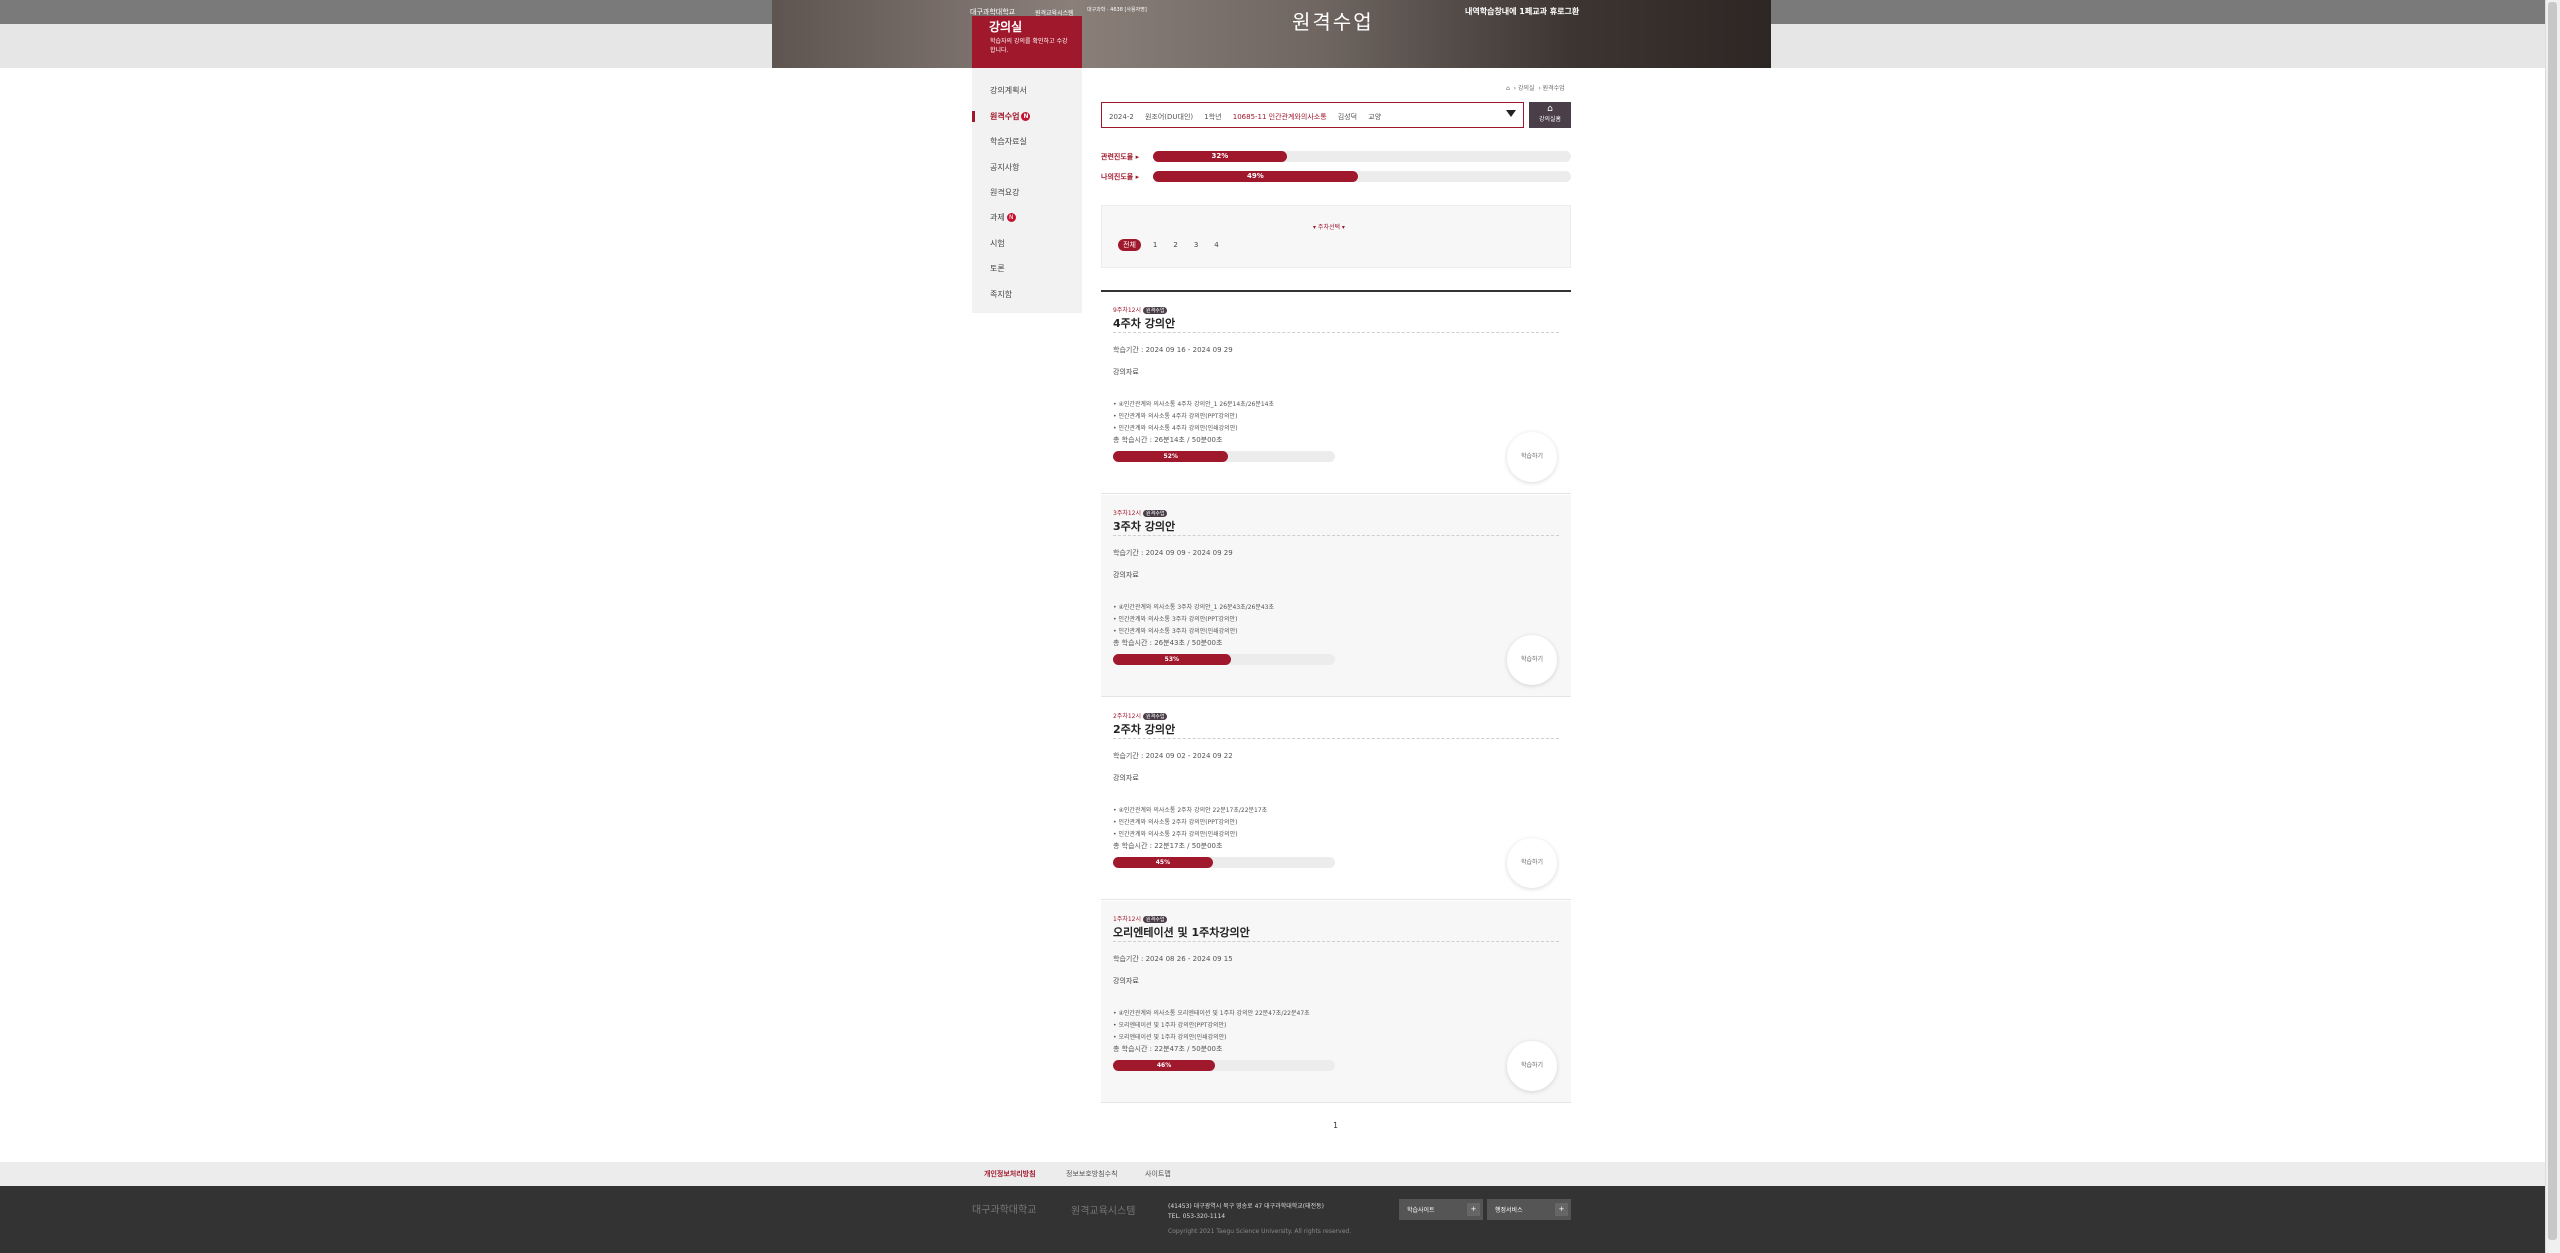 This screenshot has height=1253, width=2560. I want to click on attendance-progress-track: 32%, so click(1362, 156).